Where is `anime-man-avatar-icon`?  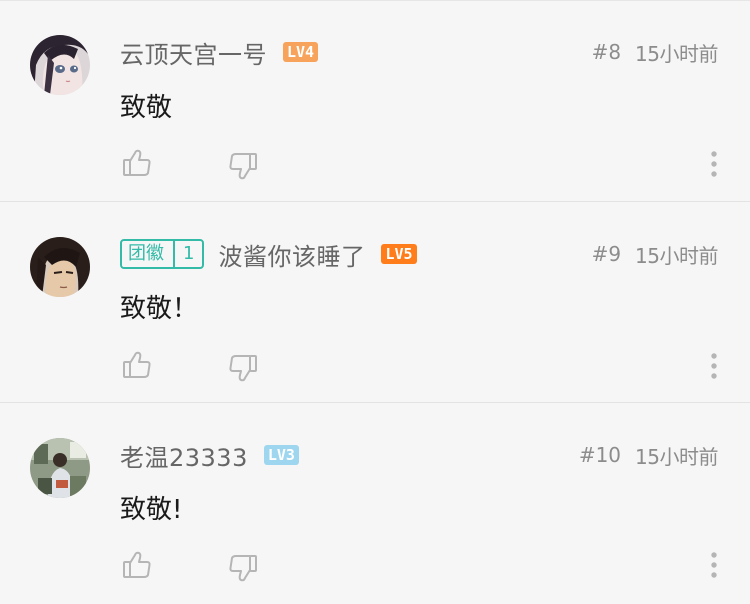
anime-man-avatar-icon is located at coordinates (60, 267).